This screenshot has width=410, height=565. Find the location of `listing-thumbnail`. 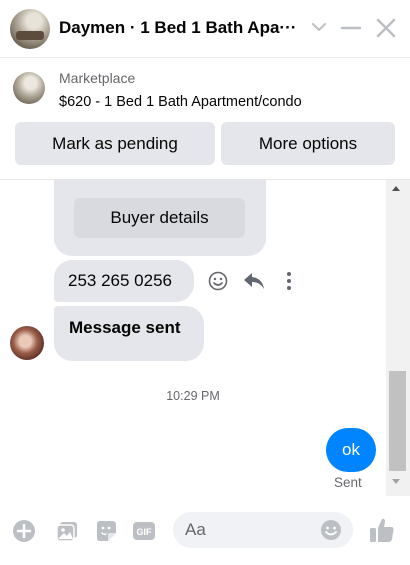

listing-thumbnail is located at coordinates (29, 88).